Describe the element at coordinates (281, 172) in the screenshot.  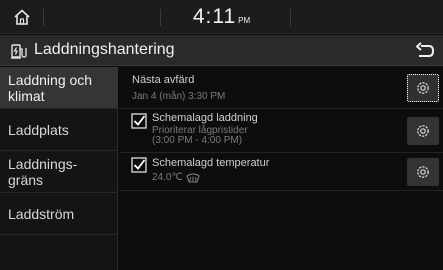
I see `scheduled-temperature-row: Schemalagd temperatur 24.0℃` at that location.